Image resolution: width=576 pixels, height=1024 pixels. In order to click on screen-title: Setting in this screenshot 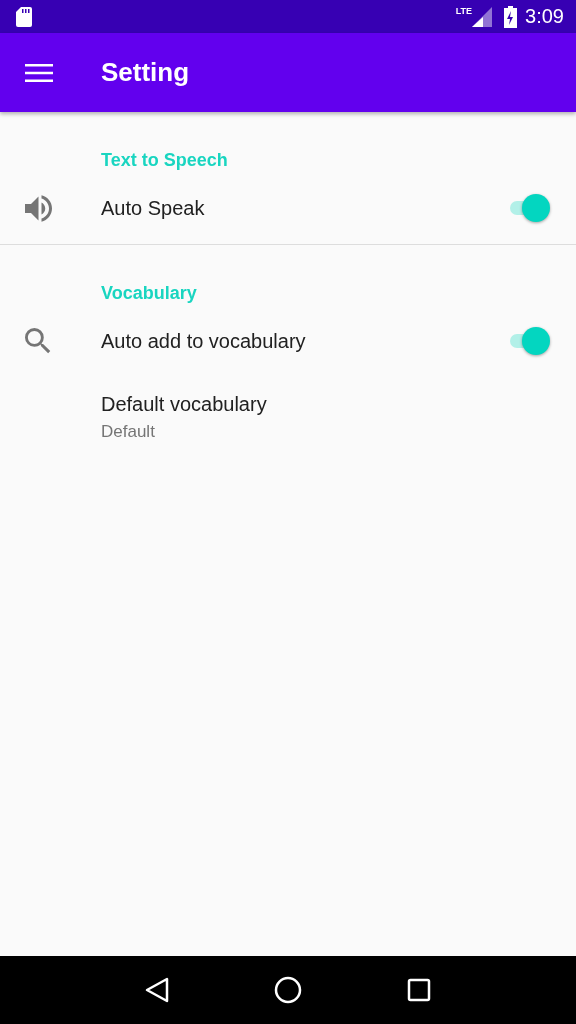, I will do `click(145, 72)`.